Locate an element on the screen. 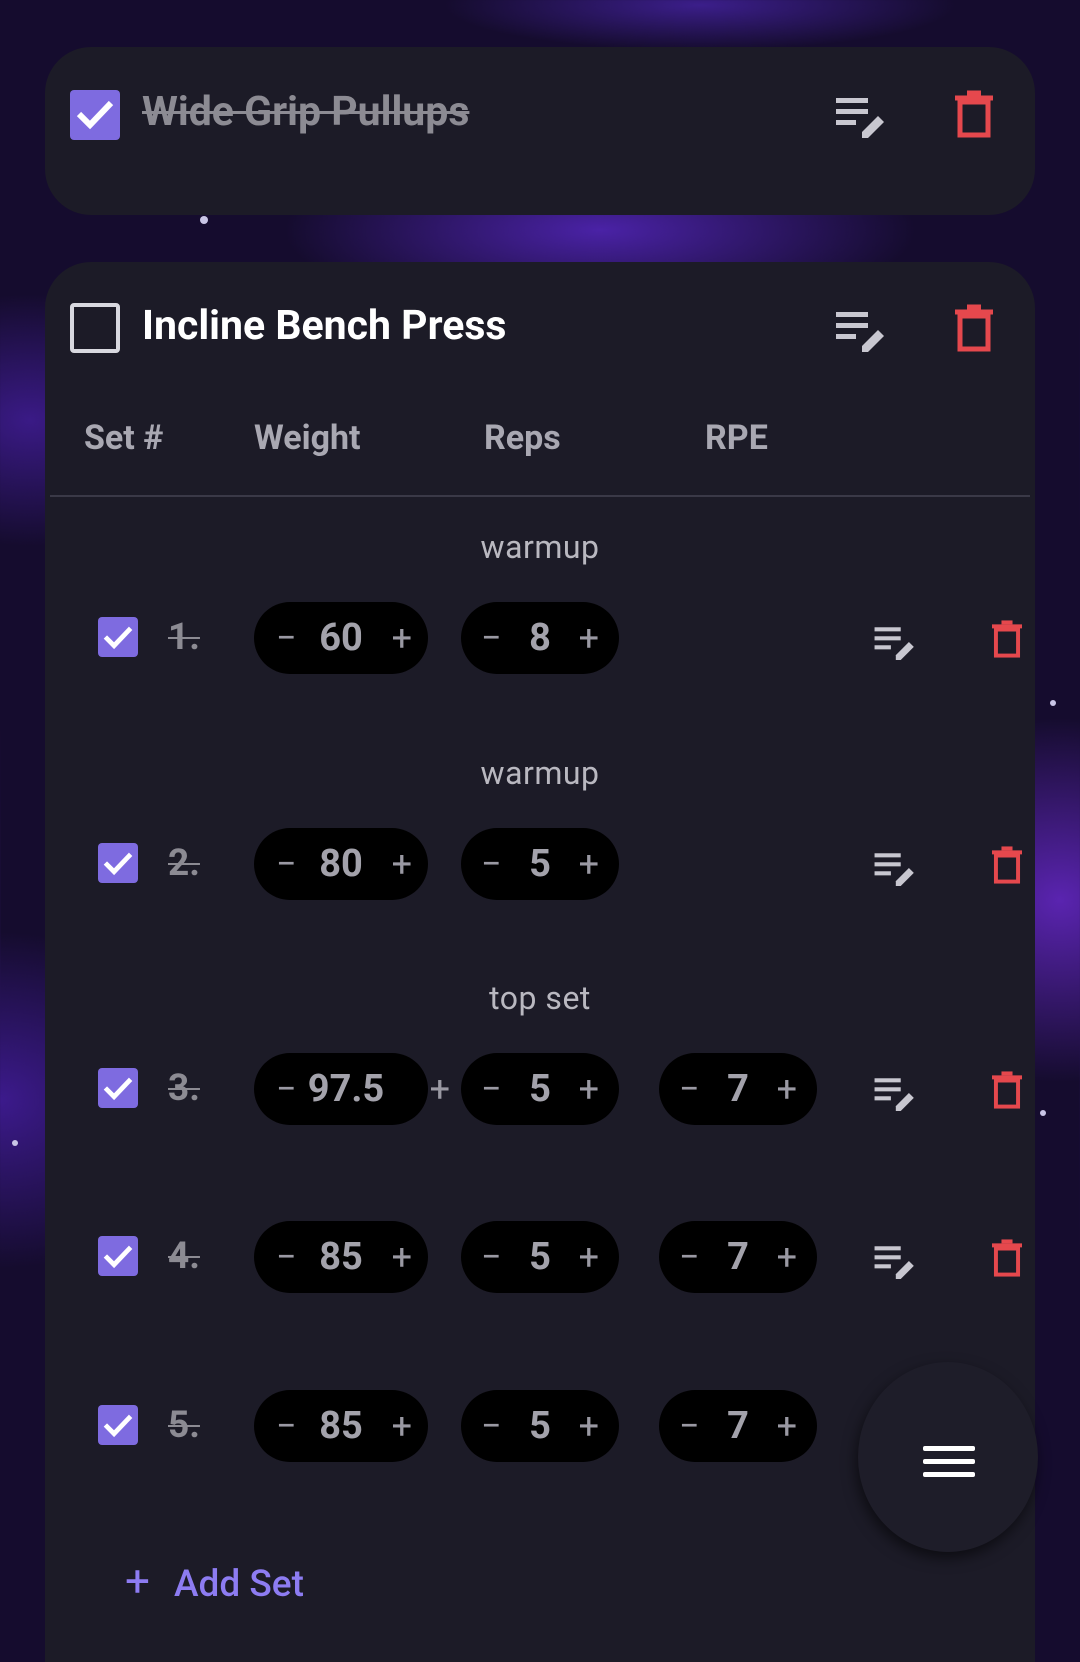 This screenshot has height=1662, width=1080. column-header-set: Set # is located at coordinates (124, 438).